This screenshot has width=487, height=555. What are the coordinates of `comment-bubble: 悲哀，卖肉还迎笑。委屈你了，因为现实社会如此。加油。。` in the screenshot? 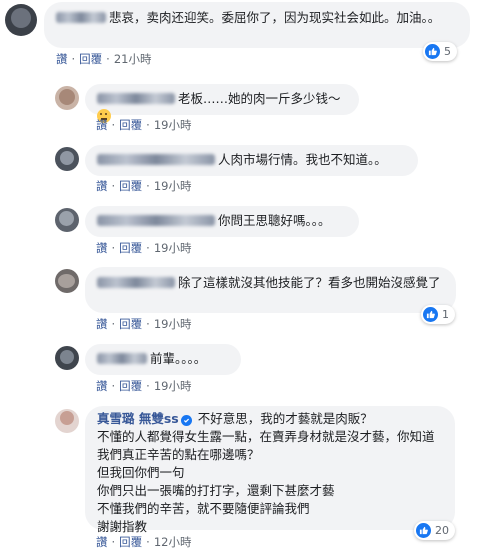 It's located at (257, 25).